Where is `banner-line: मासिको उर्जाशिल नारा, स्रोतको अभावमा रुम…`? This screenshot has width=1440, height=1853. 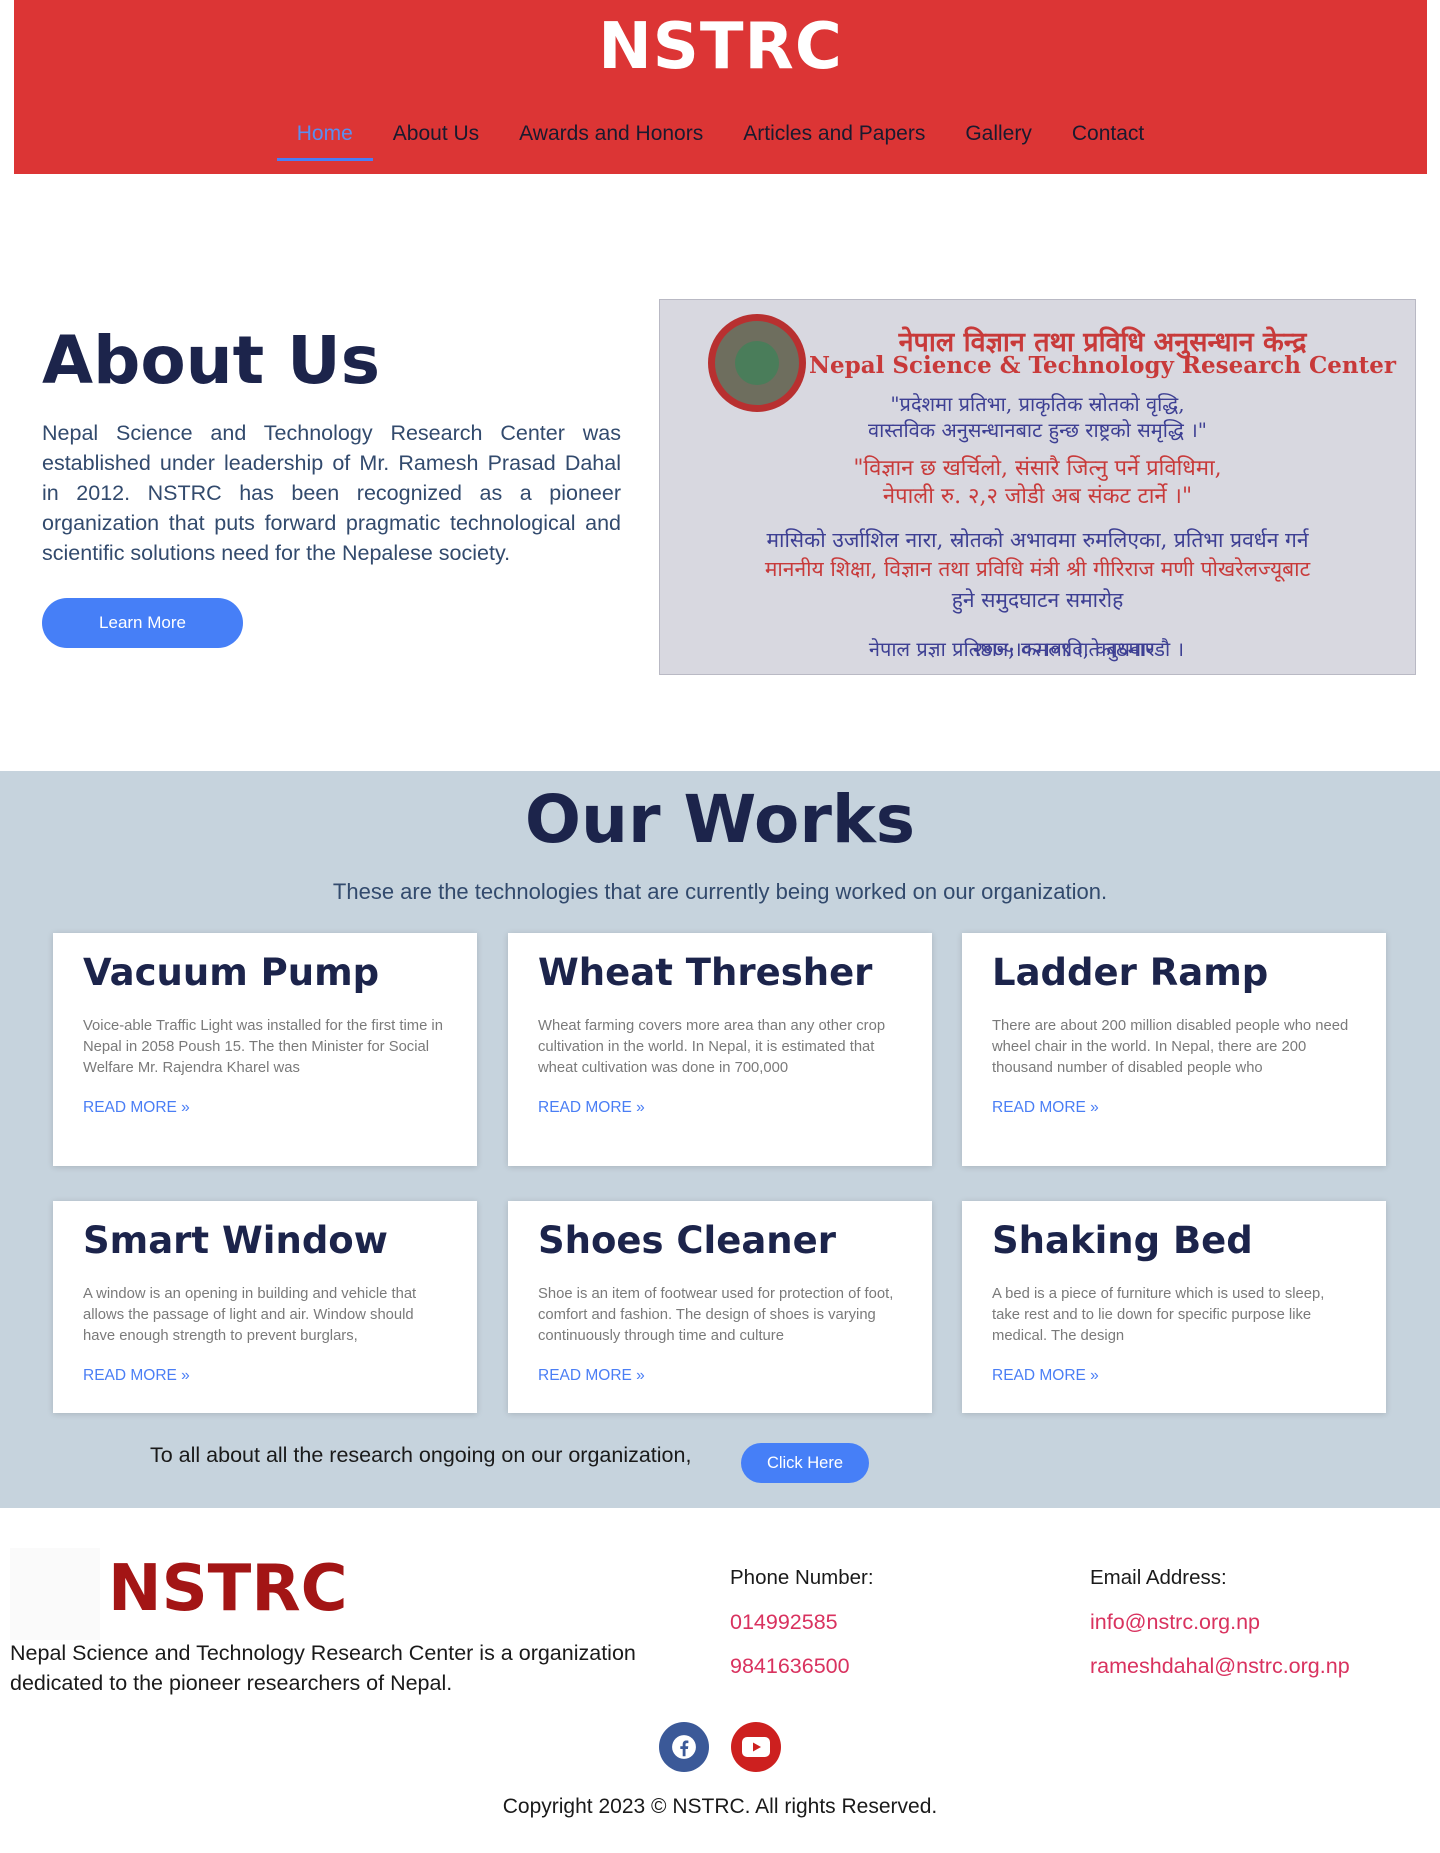
banner-line: मासिको उर्जाशिल नारा, स्रोतको अभावमा रुम… is located at coordinates (1037, 540).